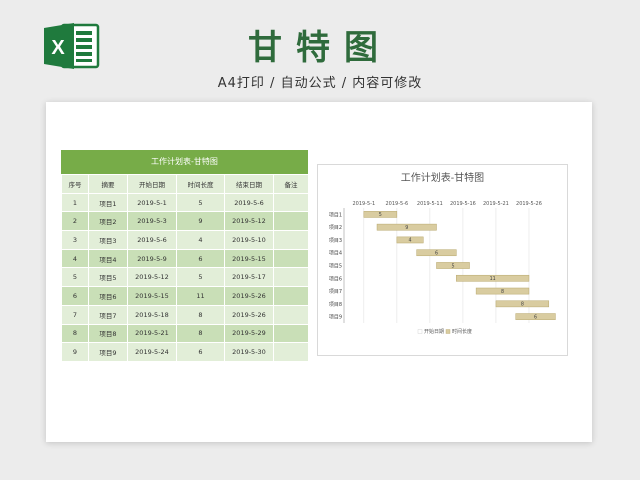  Describe the element at coordinates (320, 48) in the screenshot. I see `page-title: 甘特图` at that location.